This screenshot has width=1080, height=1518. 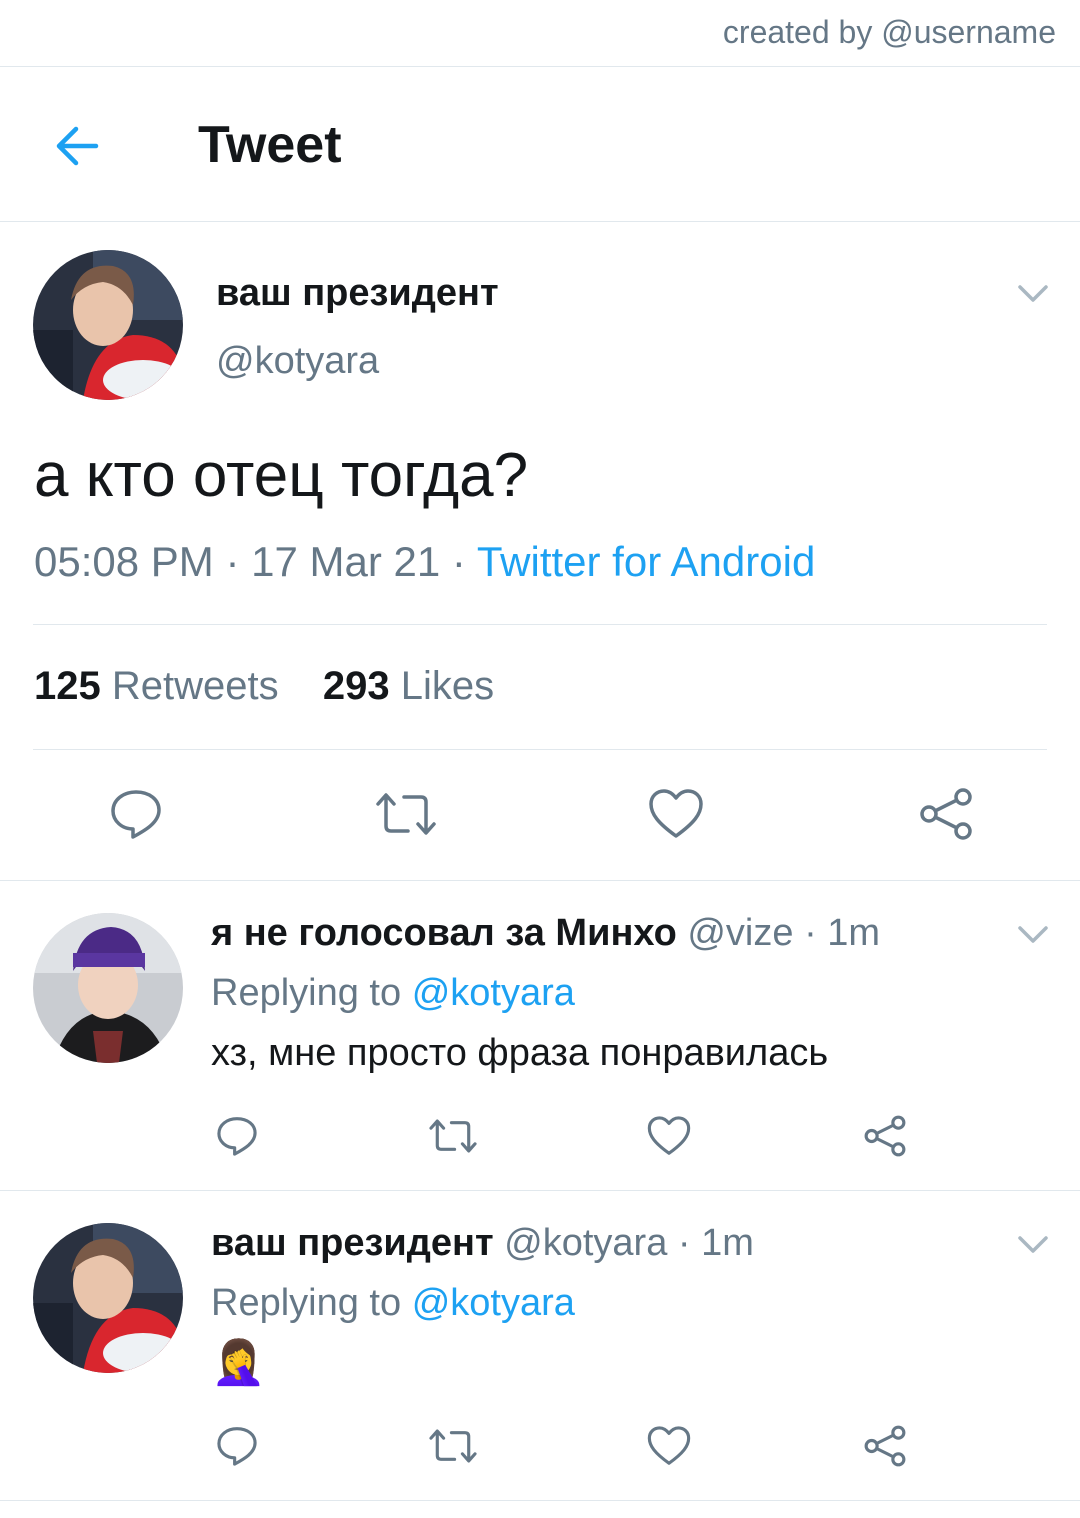 I want to click on likes-label: Likes, so click(x=447, y=686).